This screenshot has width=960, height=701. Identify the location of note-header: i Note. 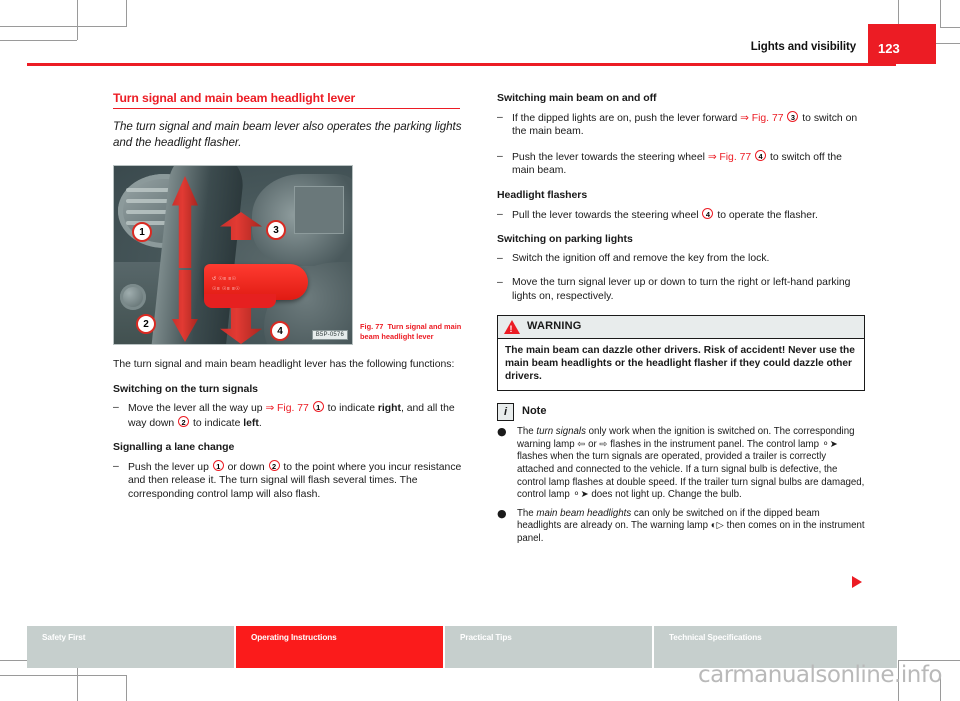
(681, 412).